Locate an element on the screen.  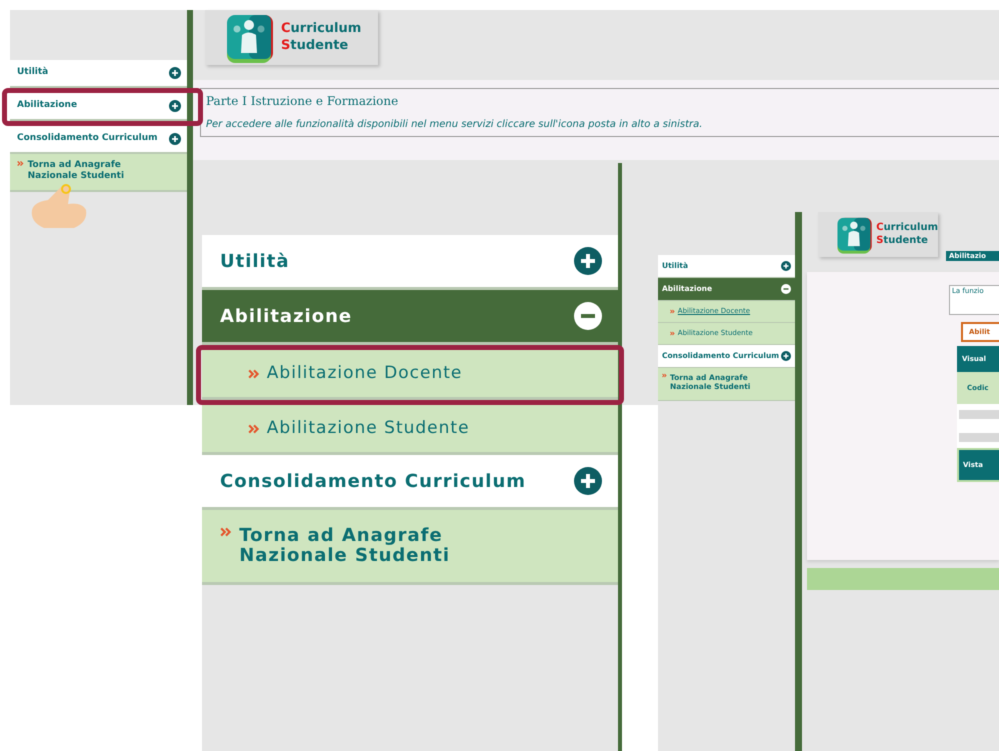
notice-text: Per accedere alle funzionalità disponibili nel menu servizi cliccare sull'icona posta in alto a sinistra. is located at coordinates (455, 125).